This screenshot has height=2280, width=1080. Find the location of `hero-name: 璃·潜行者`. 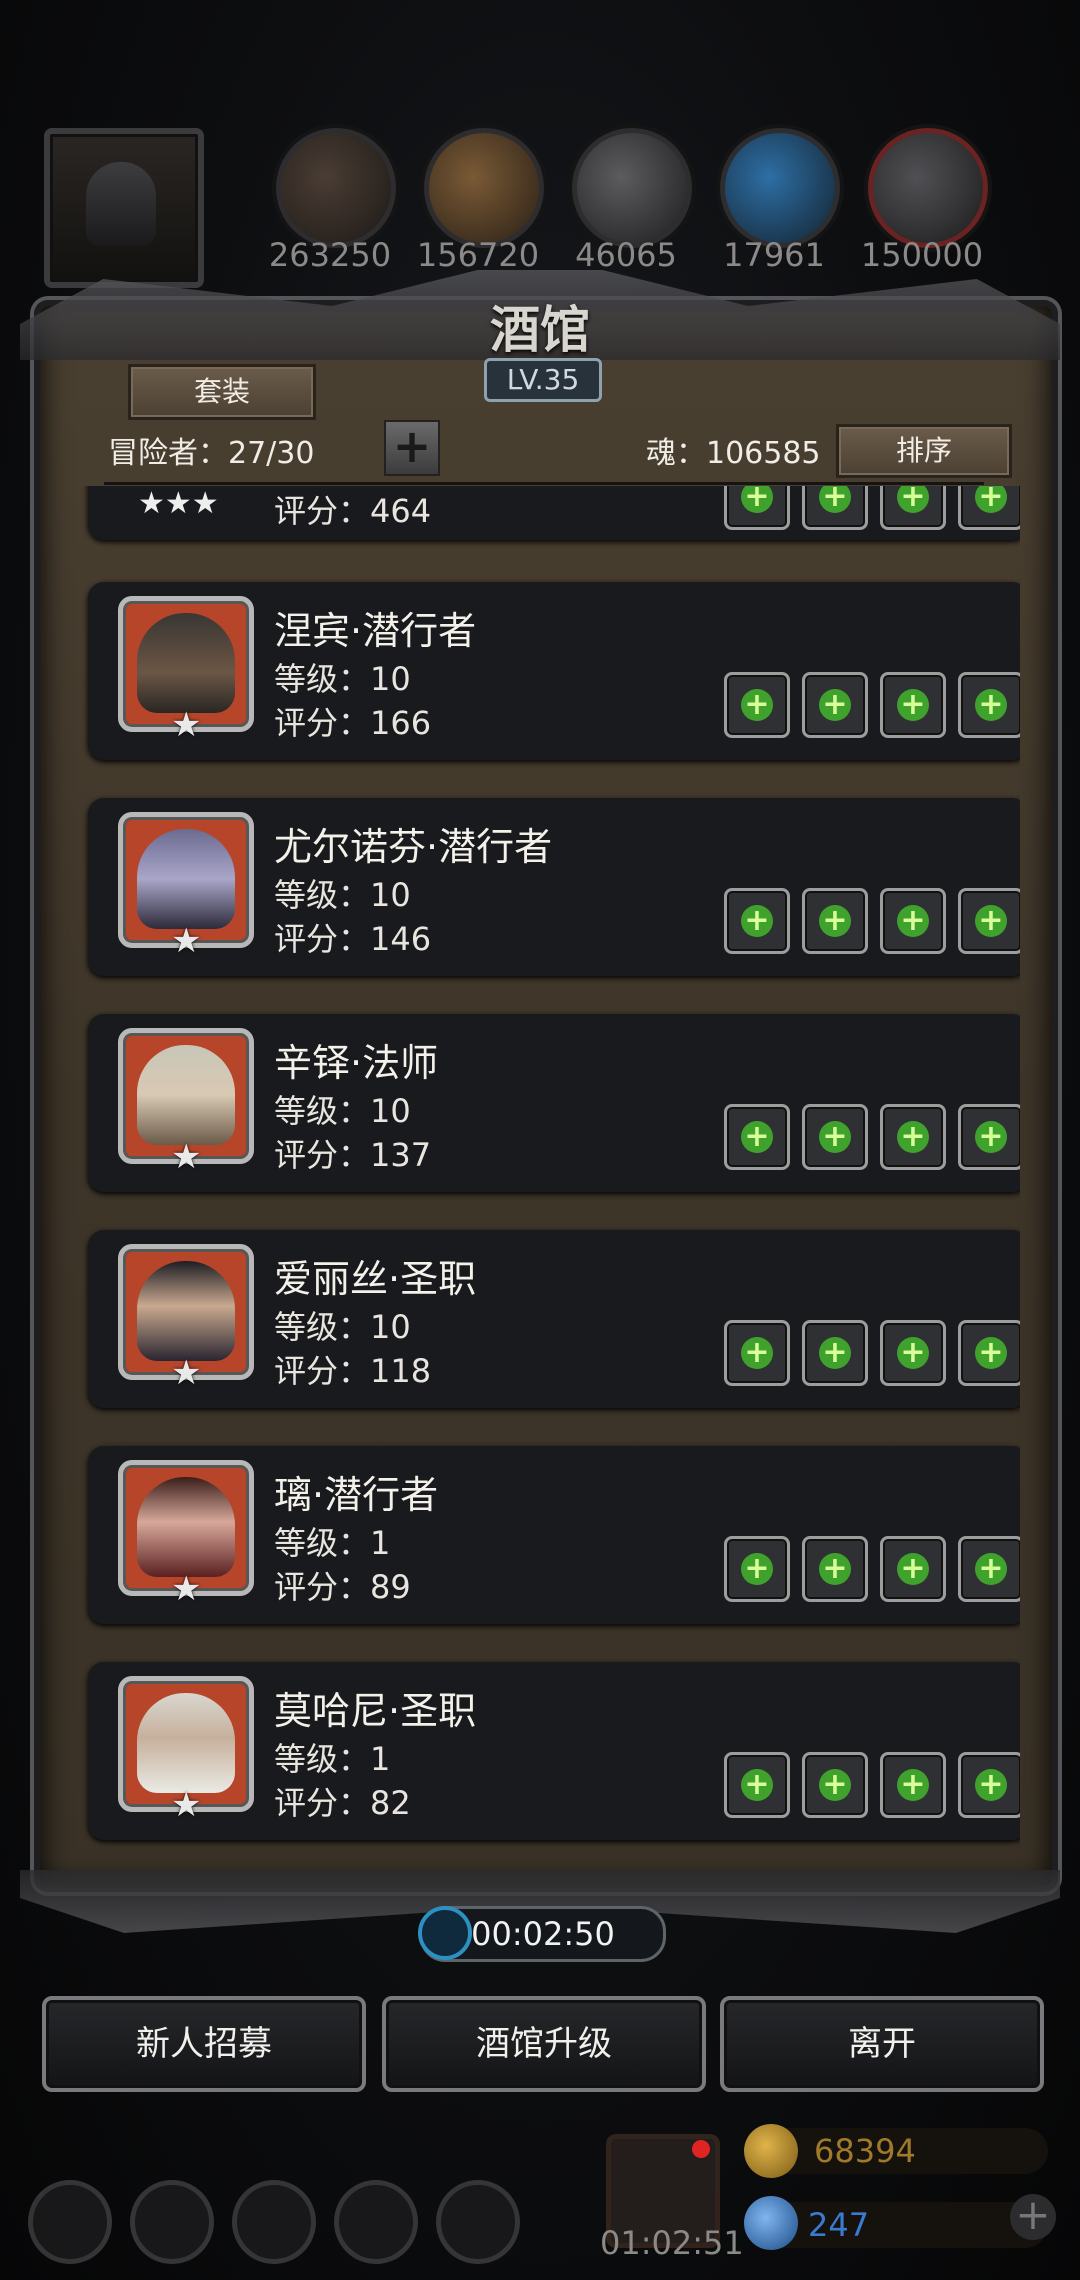

hero-name: 璃·潜行者 is located at coordinates (356, 1495).